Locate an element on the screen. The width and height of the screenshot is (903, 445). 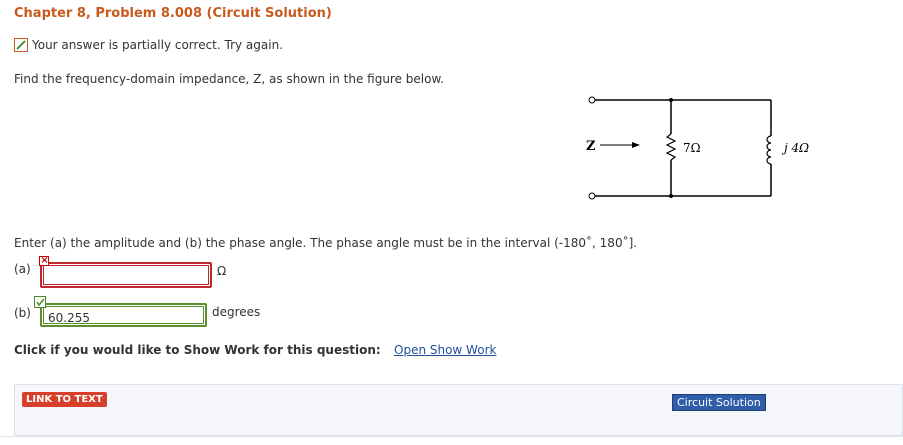
answer-a-field is located at coordinates (126, 275).